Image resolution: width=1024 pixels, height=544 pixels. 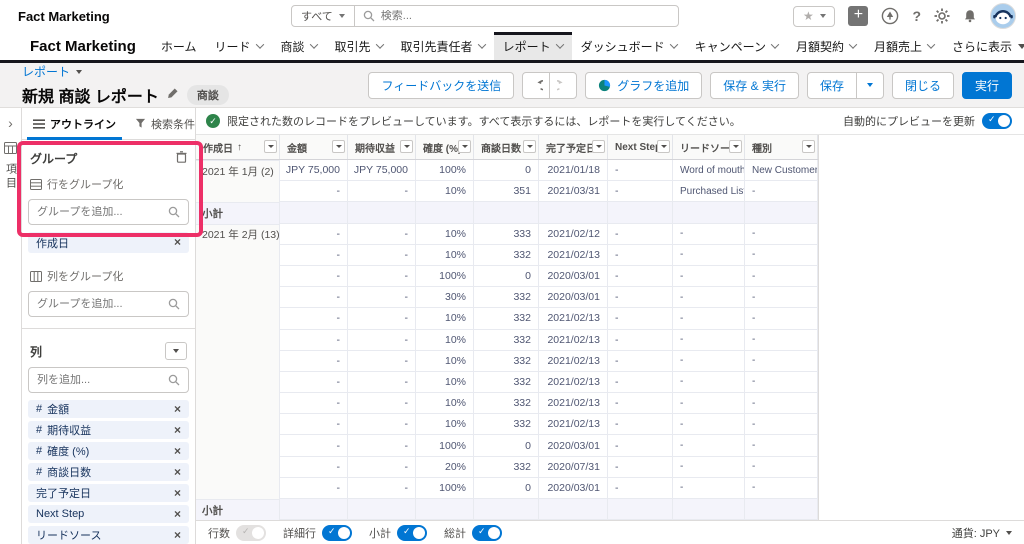 What do you see at coordinates (1003, 16) in the screenshot?
I see `avatar` at bounding box center [1003, 16].